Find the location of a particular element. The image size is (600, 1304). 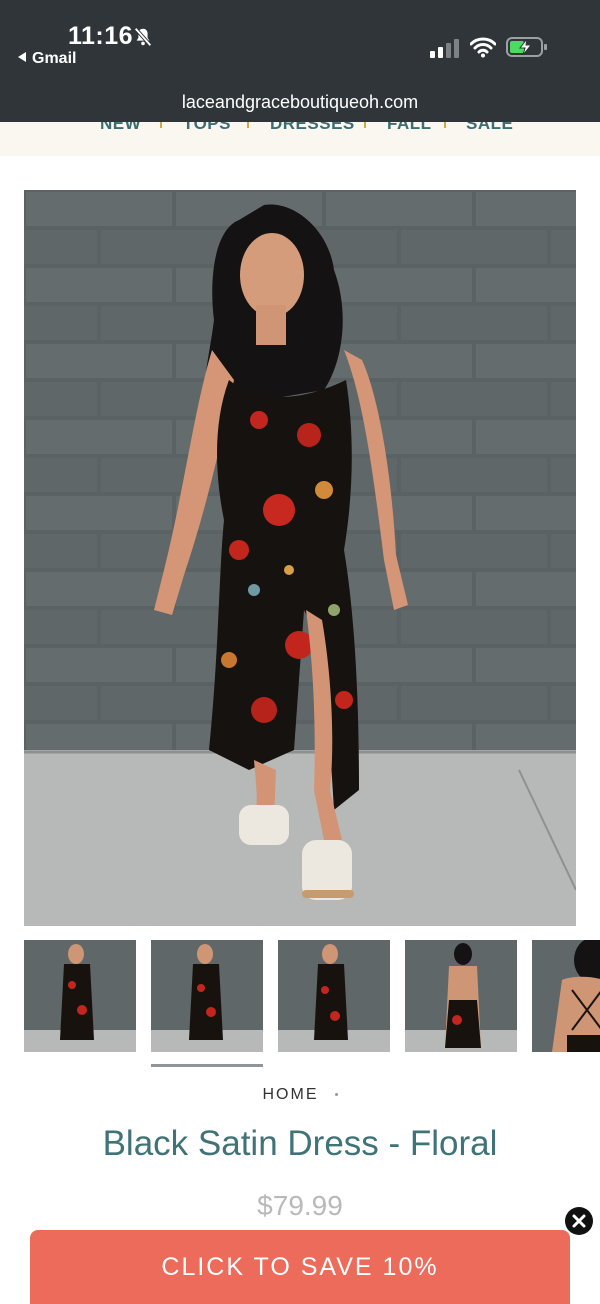

bell-slash-icon is located at coordinates (143, 37).